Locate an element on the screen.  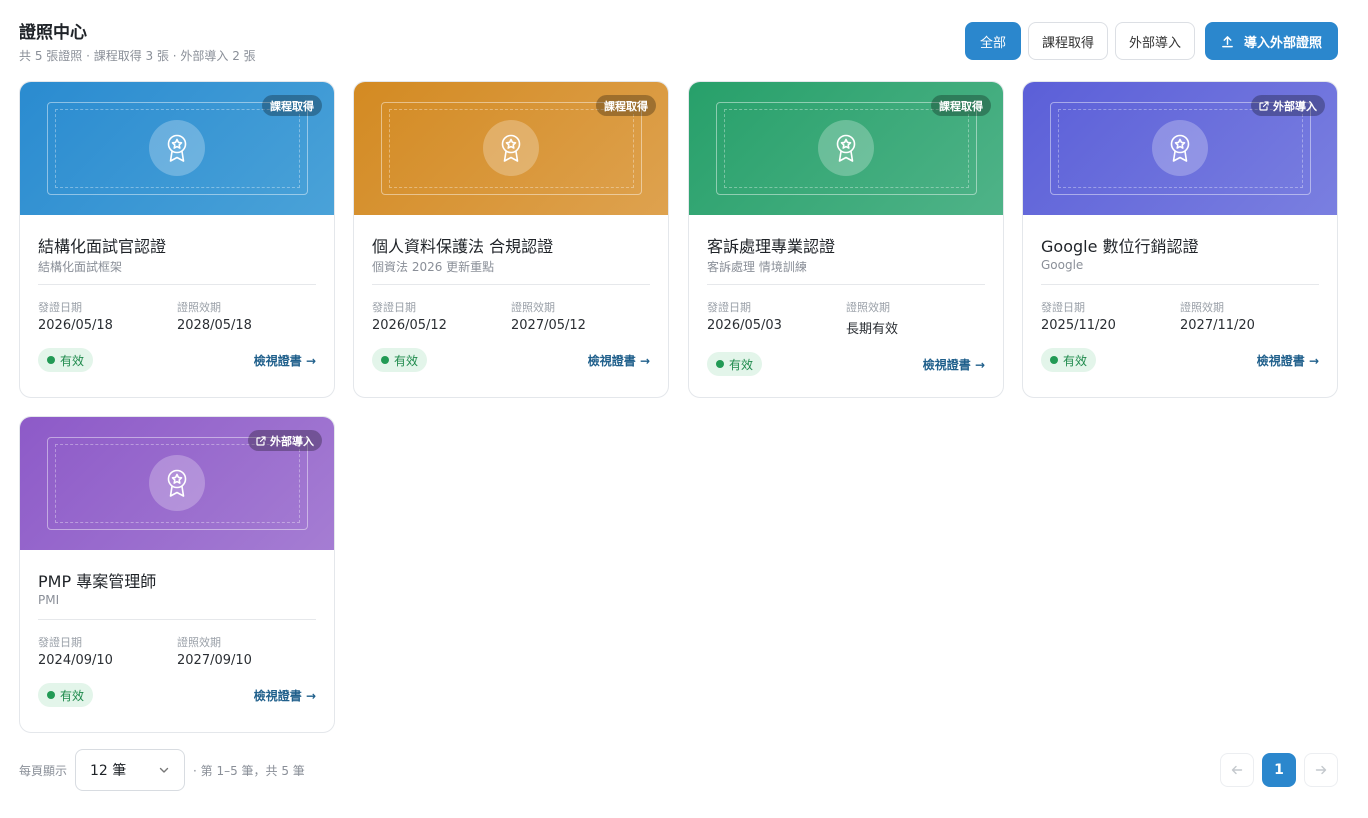
expiry-value: 2027/09/10 is located at coordinates (214, 660).